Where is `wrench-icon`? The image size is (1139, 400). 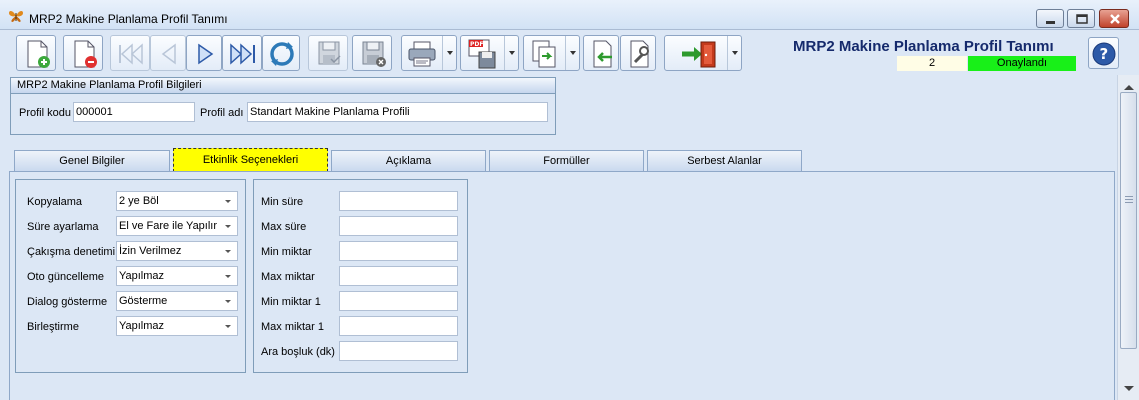
wrench-icon is located at coordinates (639, 54).